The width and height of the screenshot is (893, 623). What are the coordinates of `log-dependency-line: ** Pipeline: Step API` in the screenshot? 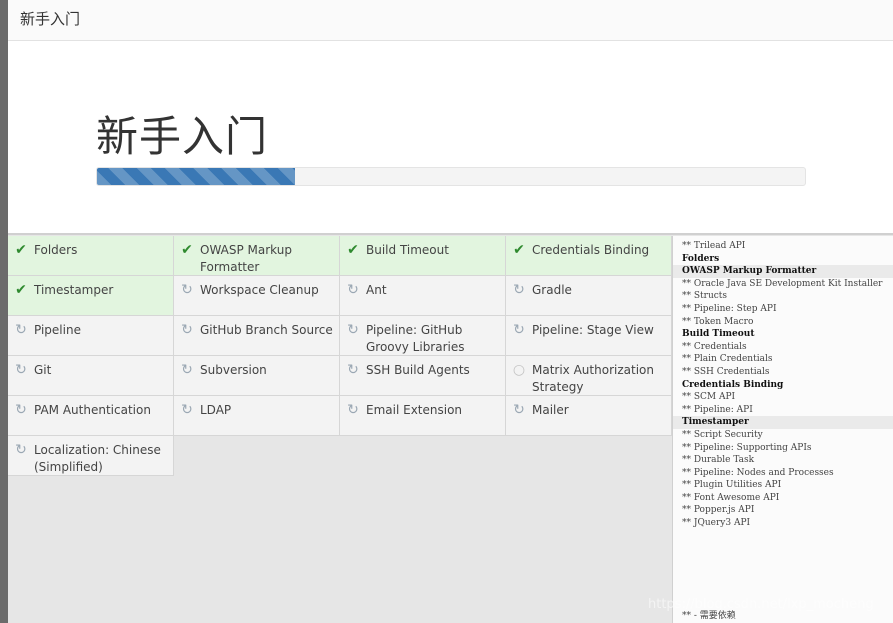 It's located at (729, 308).